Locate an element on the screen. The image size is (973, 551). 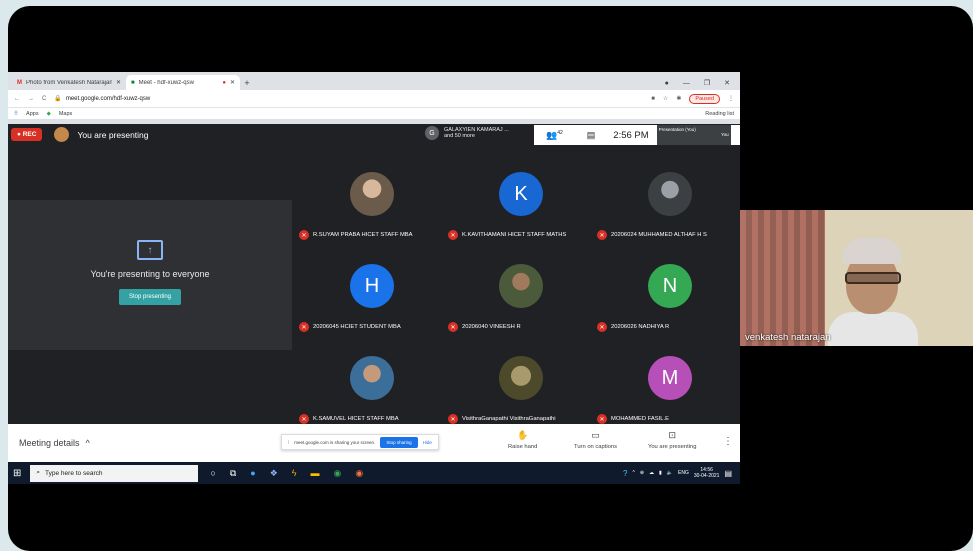
cortana-icon: ○ is located at coordinates (212, 473).